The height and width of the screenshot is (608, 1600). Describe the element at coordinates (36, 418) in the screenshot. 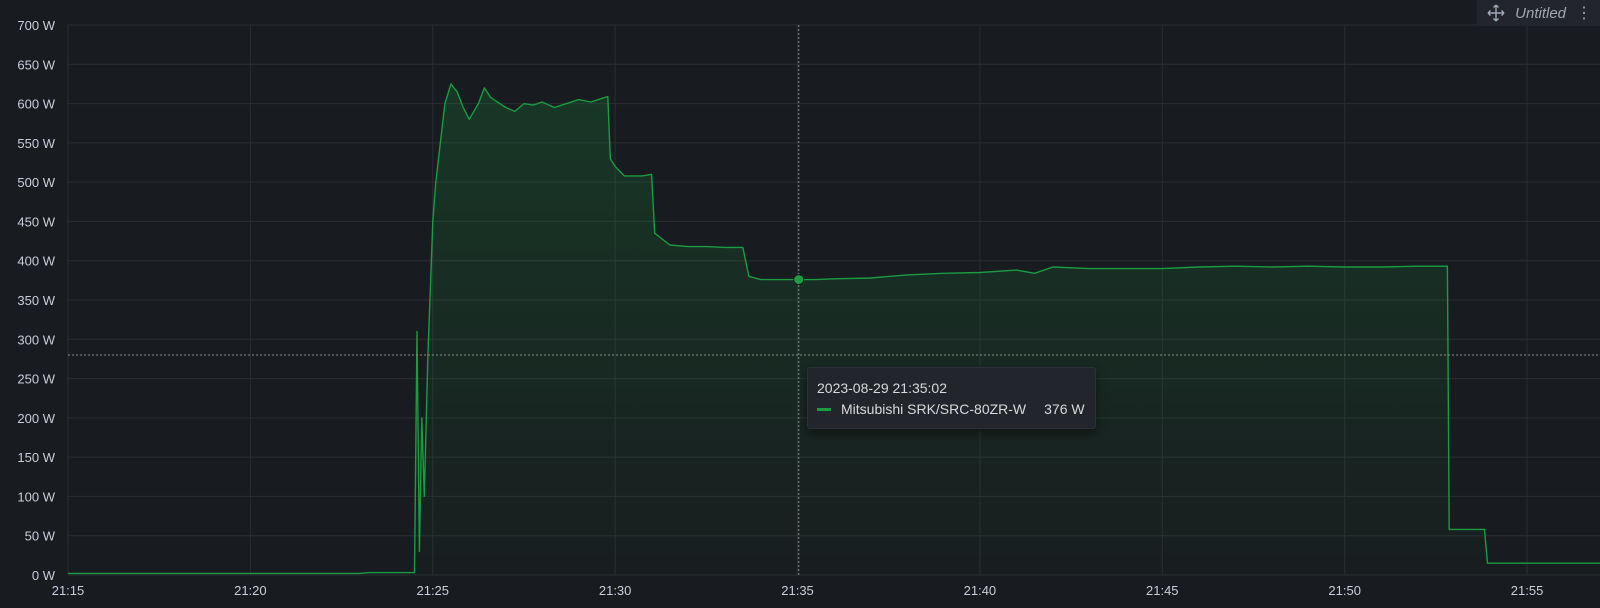

I see `y-tick-label: 200 W` at that location.